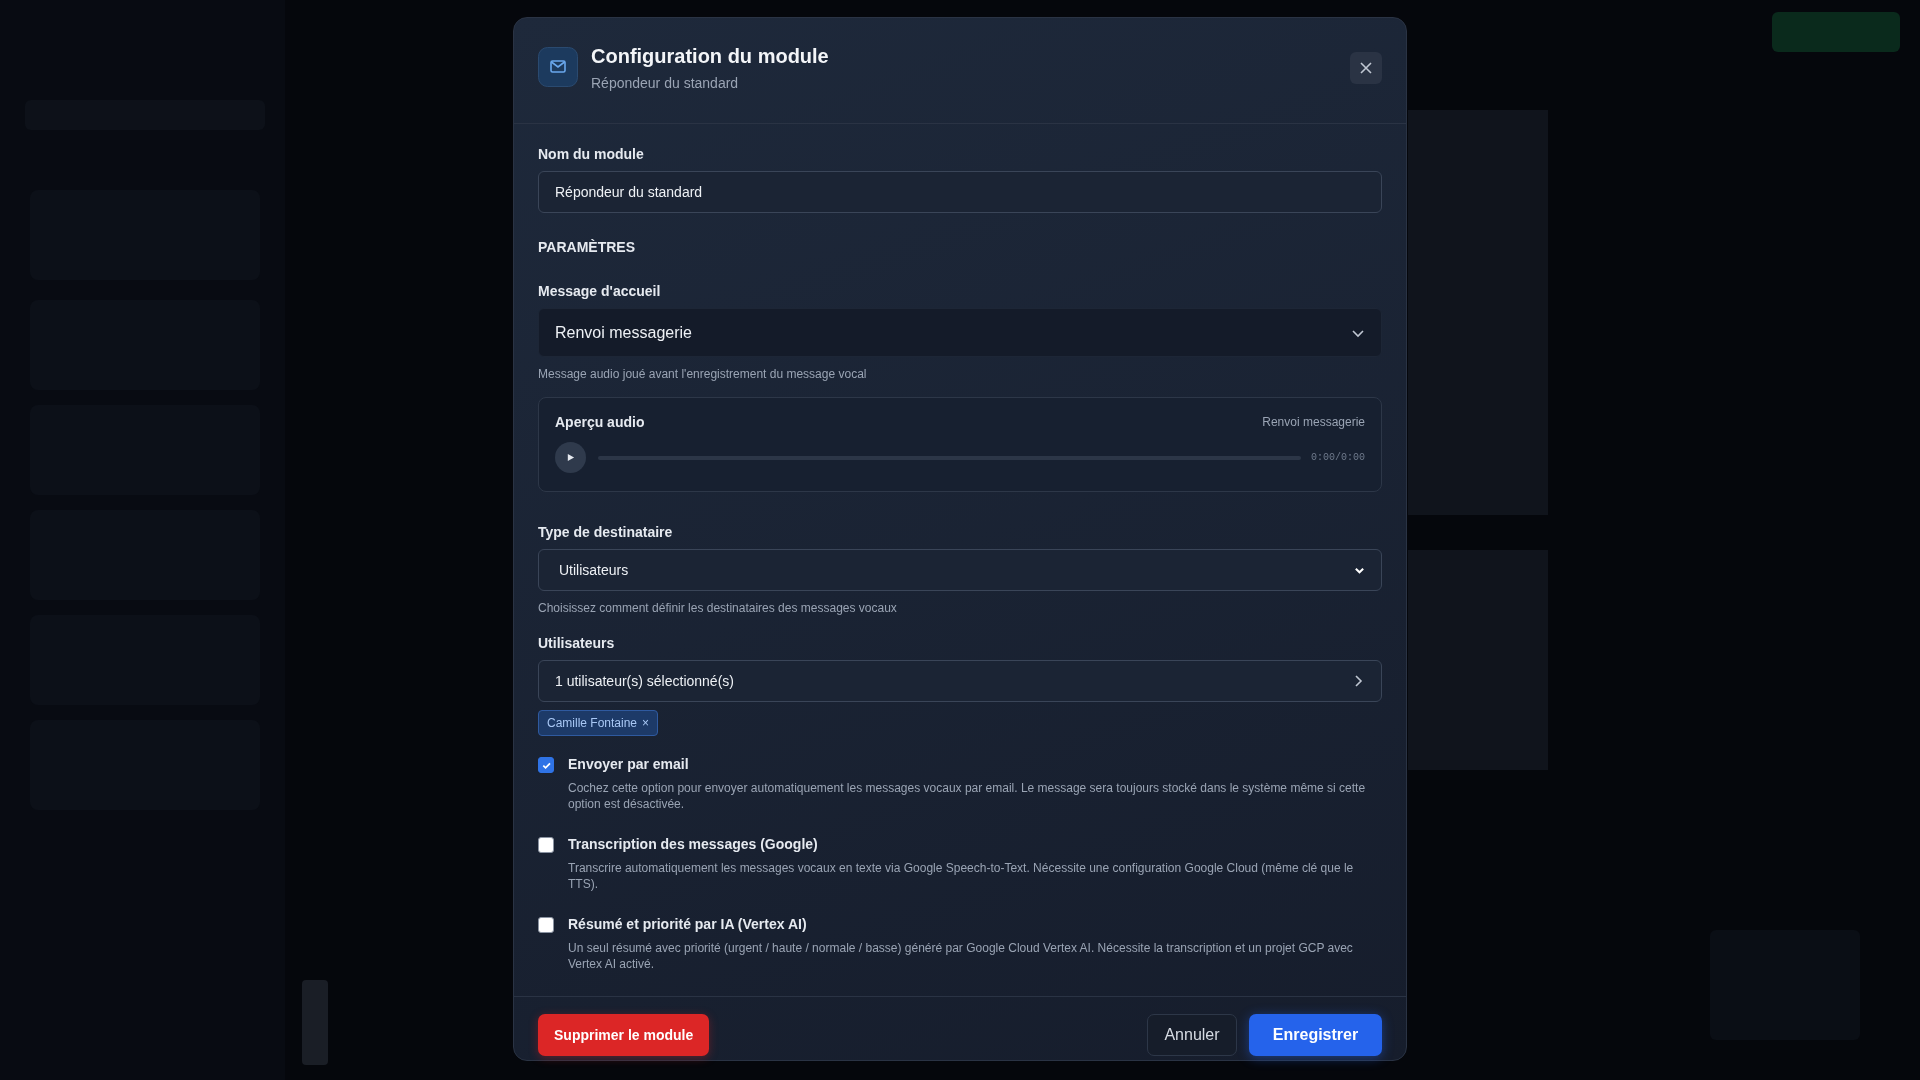 This screenshot has height=1080, width=1920. Describe the element at coordinates (1313, 422) in the screenshot. I see `audio-source: Renvoi messagerie` at that location.